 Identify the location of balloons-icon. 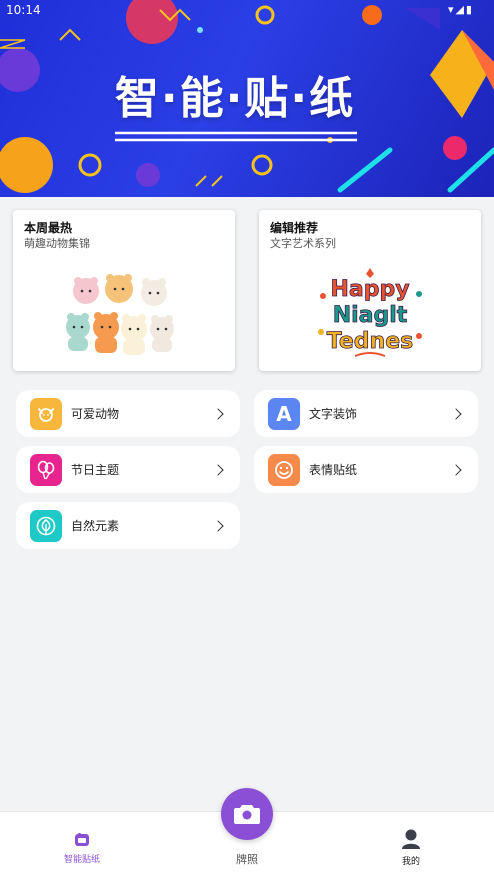
(46, 469).